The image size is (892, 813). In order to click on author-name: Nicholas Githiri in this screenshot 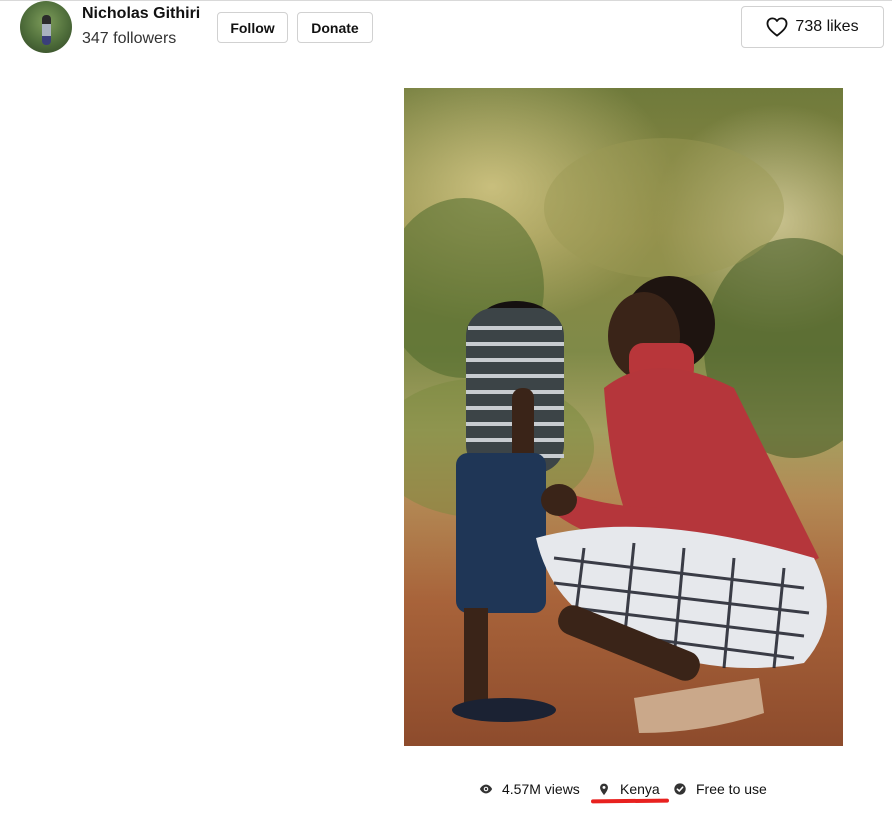, I will do `click(141, 14)`.